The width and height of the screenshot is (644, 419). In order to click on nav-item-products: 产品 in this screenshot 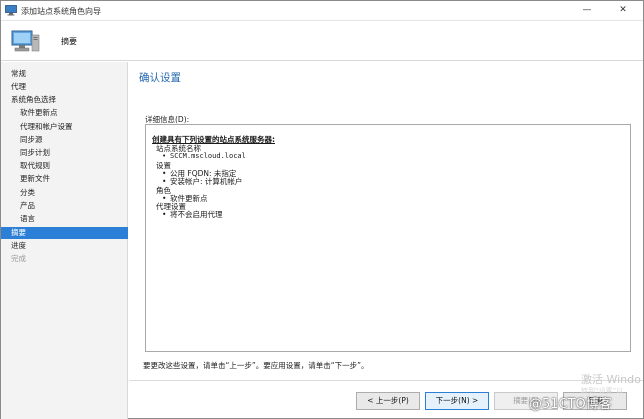, I will do `click(73, 206)`.